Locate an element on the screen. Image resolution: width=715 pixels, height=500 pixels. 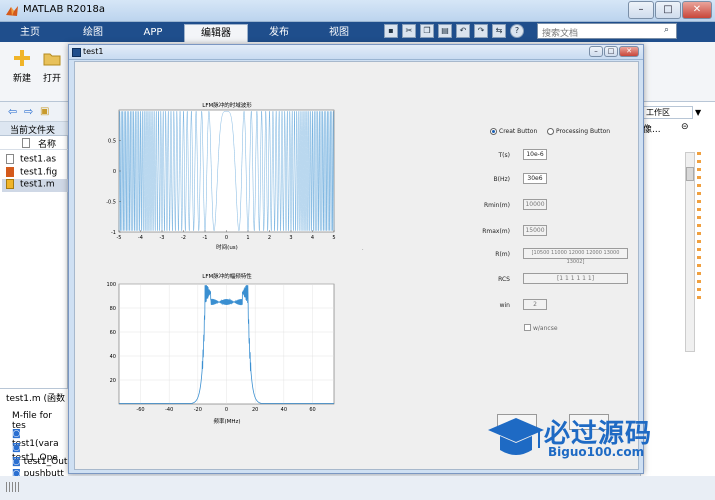
file-name: test1.as is located at coordinates (38, 159).